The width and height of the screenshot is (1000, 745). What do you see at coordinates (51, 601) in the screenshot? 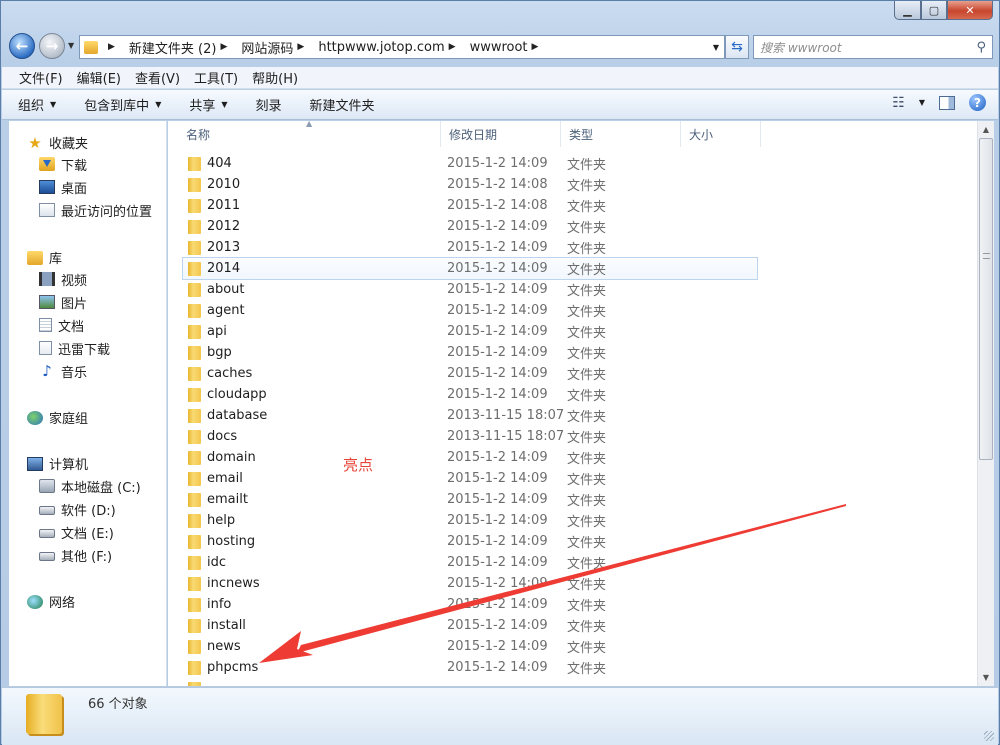
I see `nav-network: 网络` at bounding box center [51, 601].